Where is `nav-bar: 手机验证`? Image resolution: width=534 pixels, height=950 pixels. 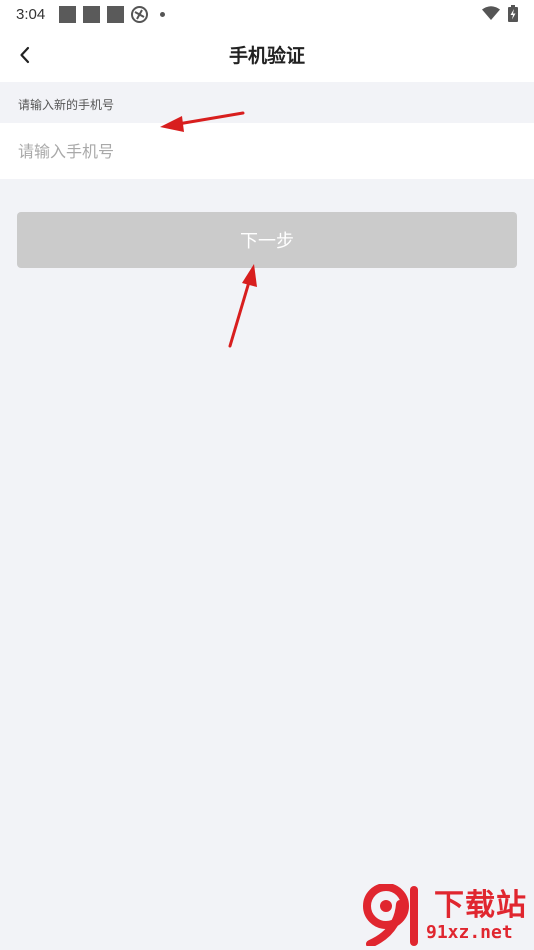
nav-bar: 手机验证 is located at coordinates (267, 55).